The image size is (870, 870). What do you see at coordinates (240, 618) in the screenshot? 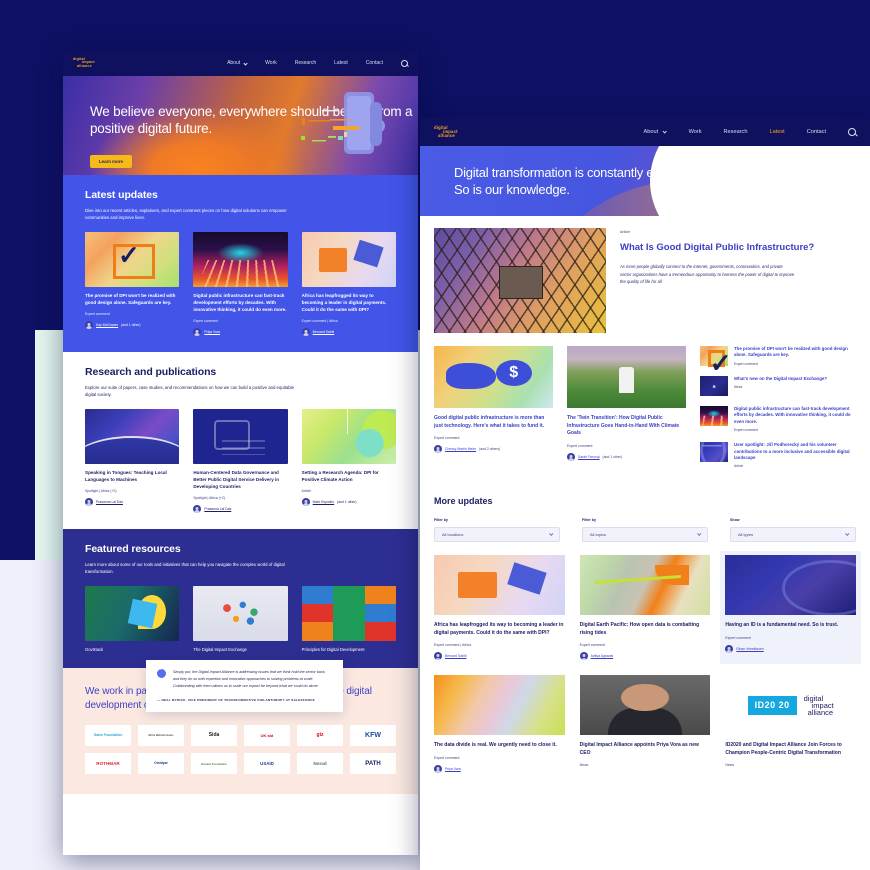
I see `featured-card: The Digital Impact Exchange` at bounding box center [240, 618].